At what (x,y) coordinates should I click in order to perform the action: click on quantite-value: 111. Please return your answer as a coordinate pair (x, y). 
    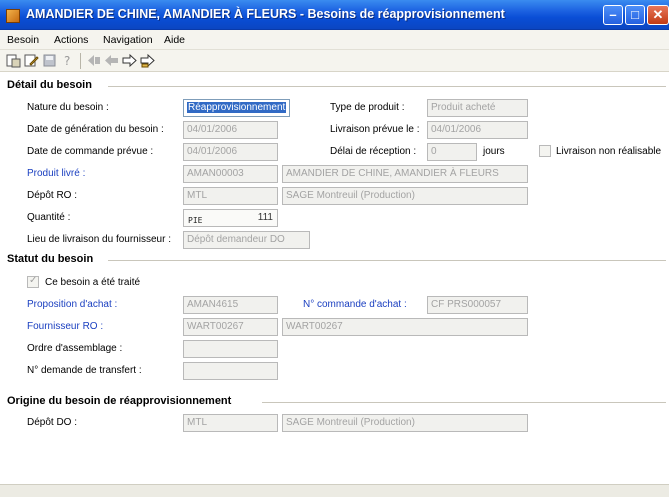
    Looking at the image, I should click on (265, 217).